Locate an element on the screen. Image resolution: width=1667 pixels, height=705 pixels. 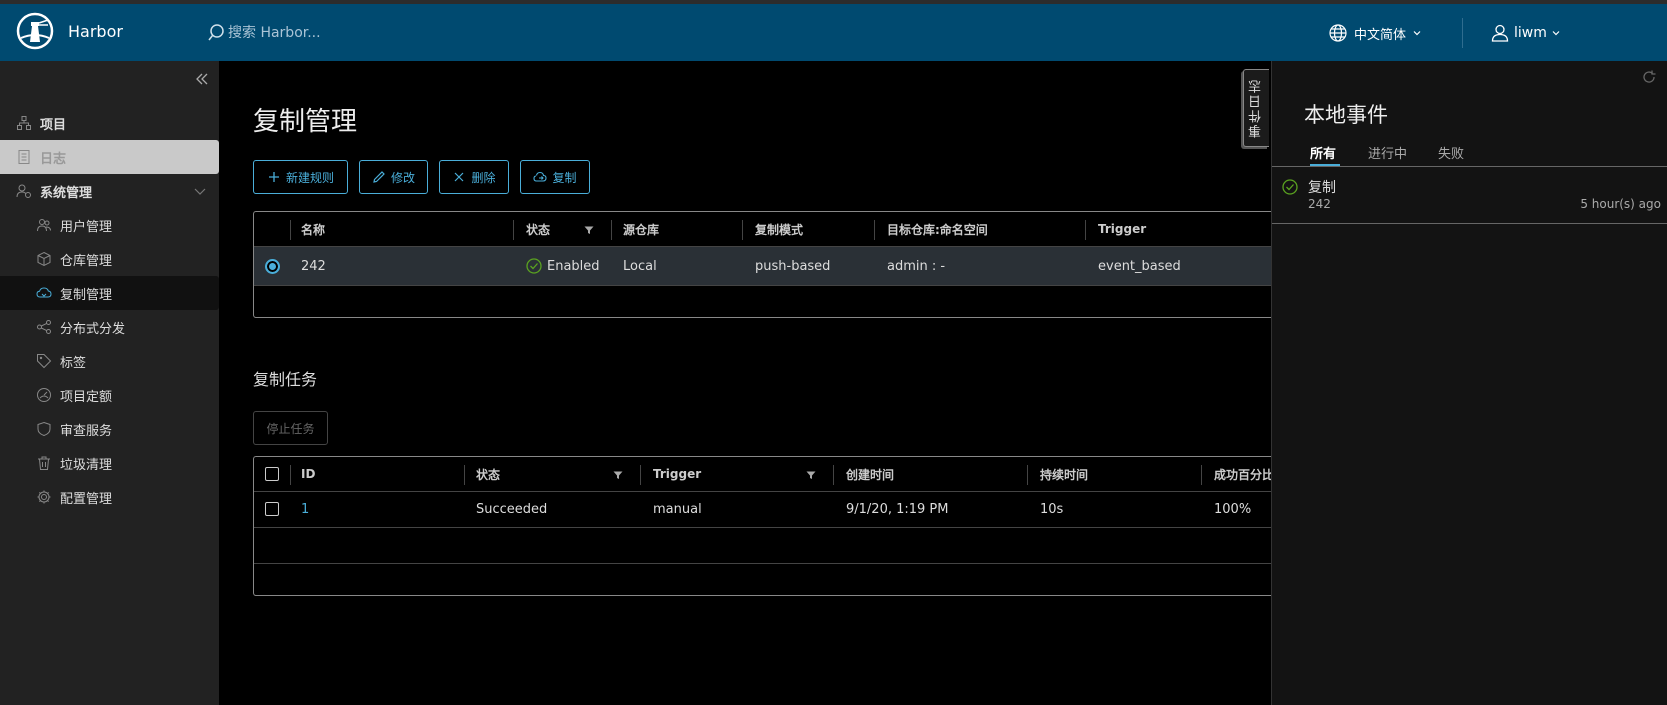
event-time: 5 hour(s) ago is located at coordinates (1620, 204).